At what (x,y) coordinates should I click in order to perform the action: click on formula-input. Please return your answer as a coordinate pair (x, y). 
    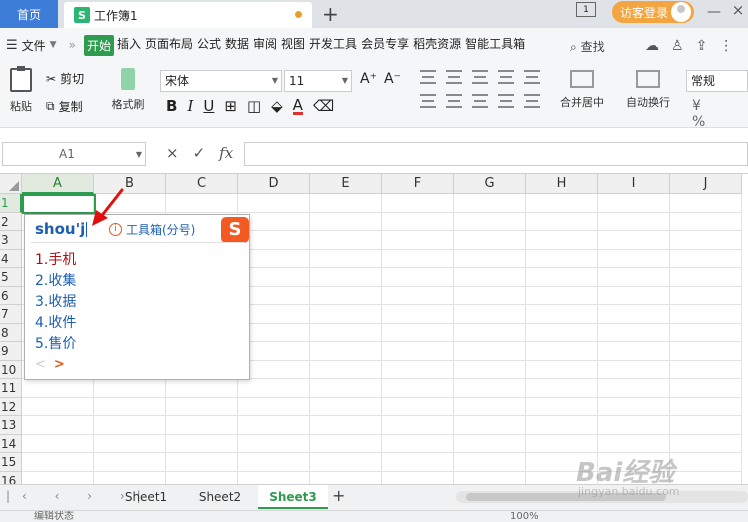
    Looking at the image, I should click on (496, 154).